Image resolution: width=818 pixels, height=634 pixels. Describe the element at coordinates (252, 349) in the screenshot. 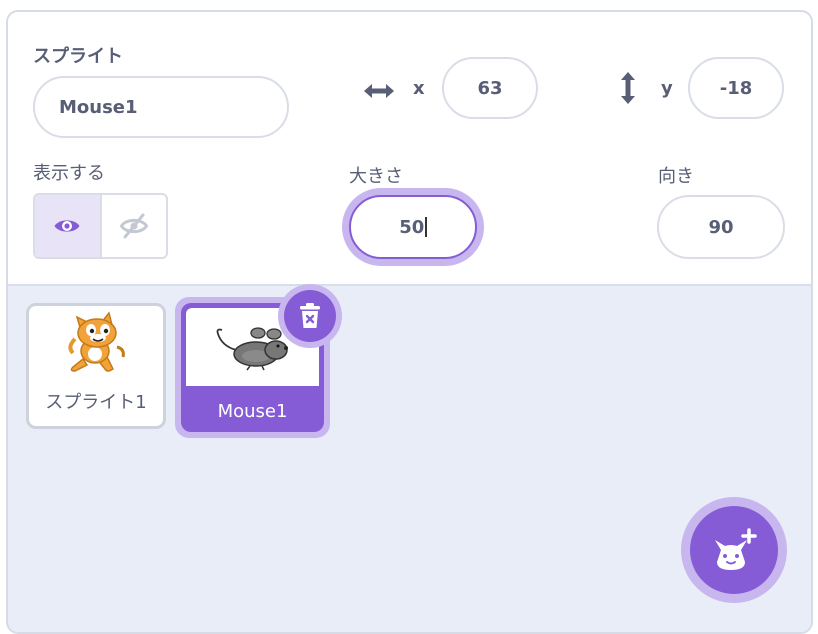

I see `mouse-icon` at that location.